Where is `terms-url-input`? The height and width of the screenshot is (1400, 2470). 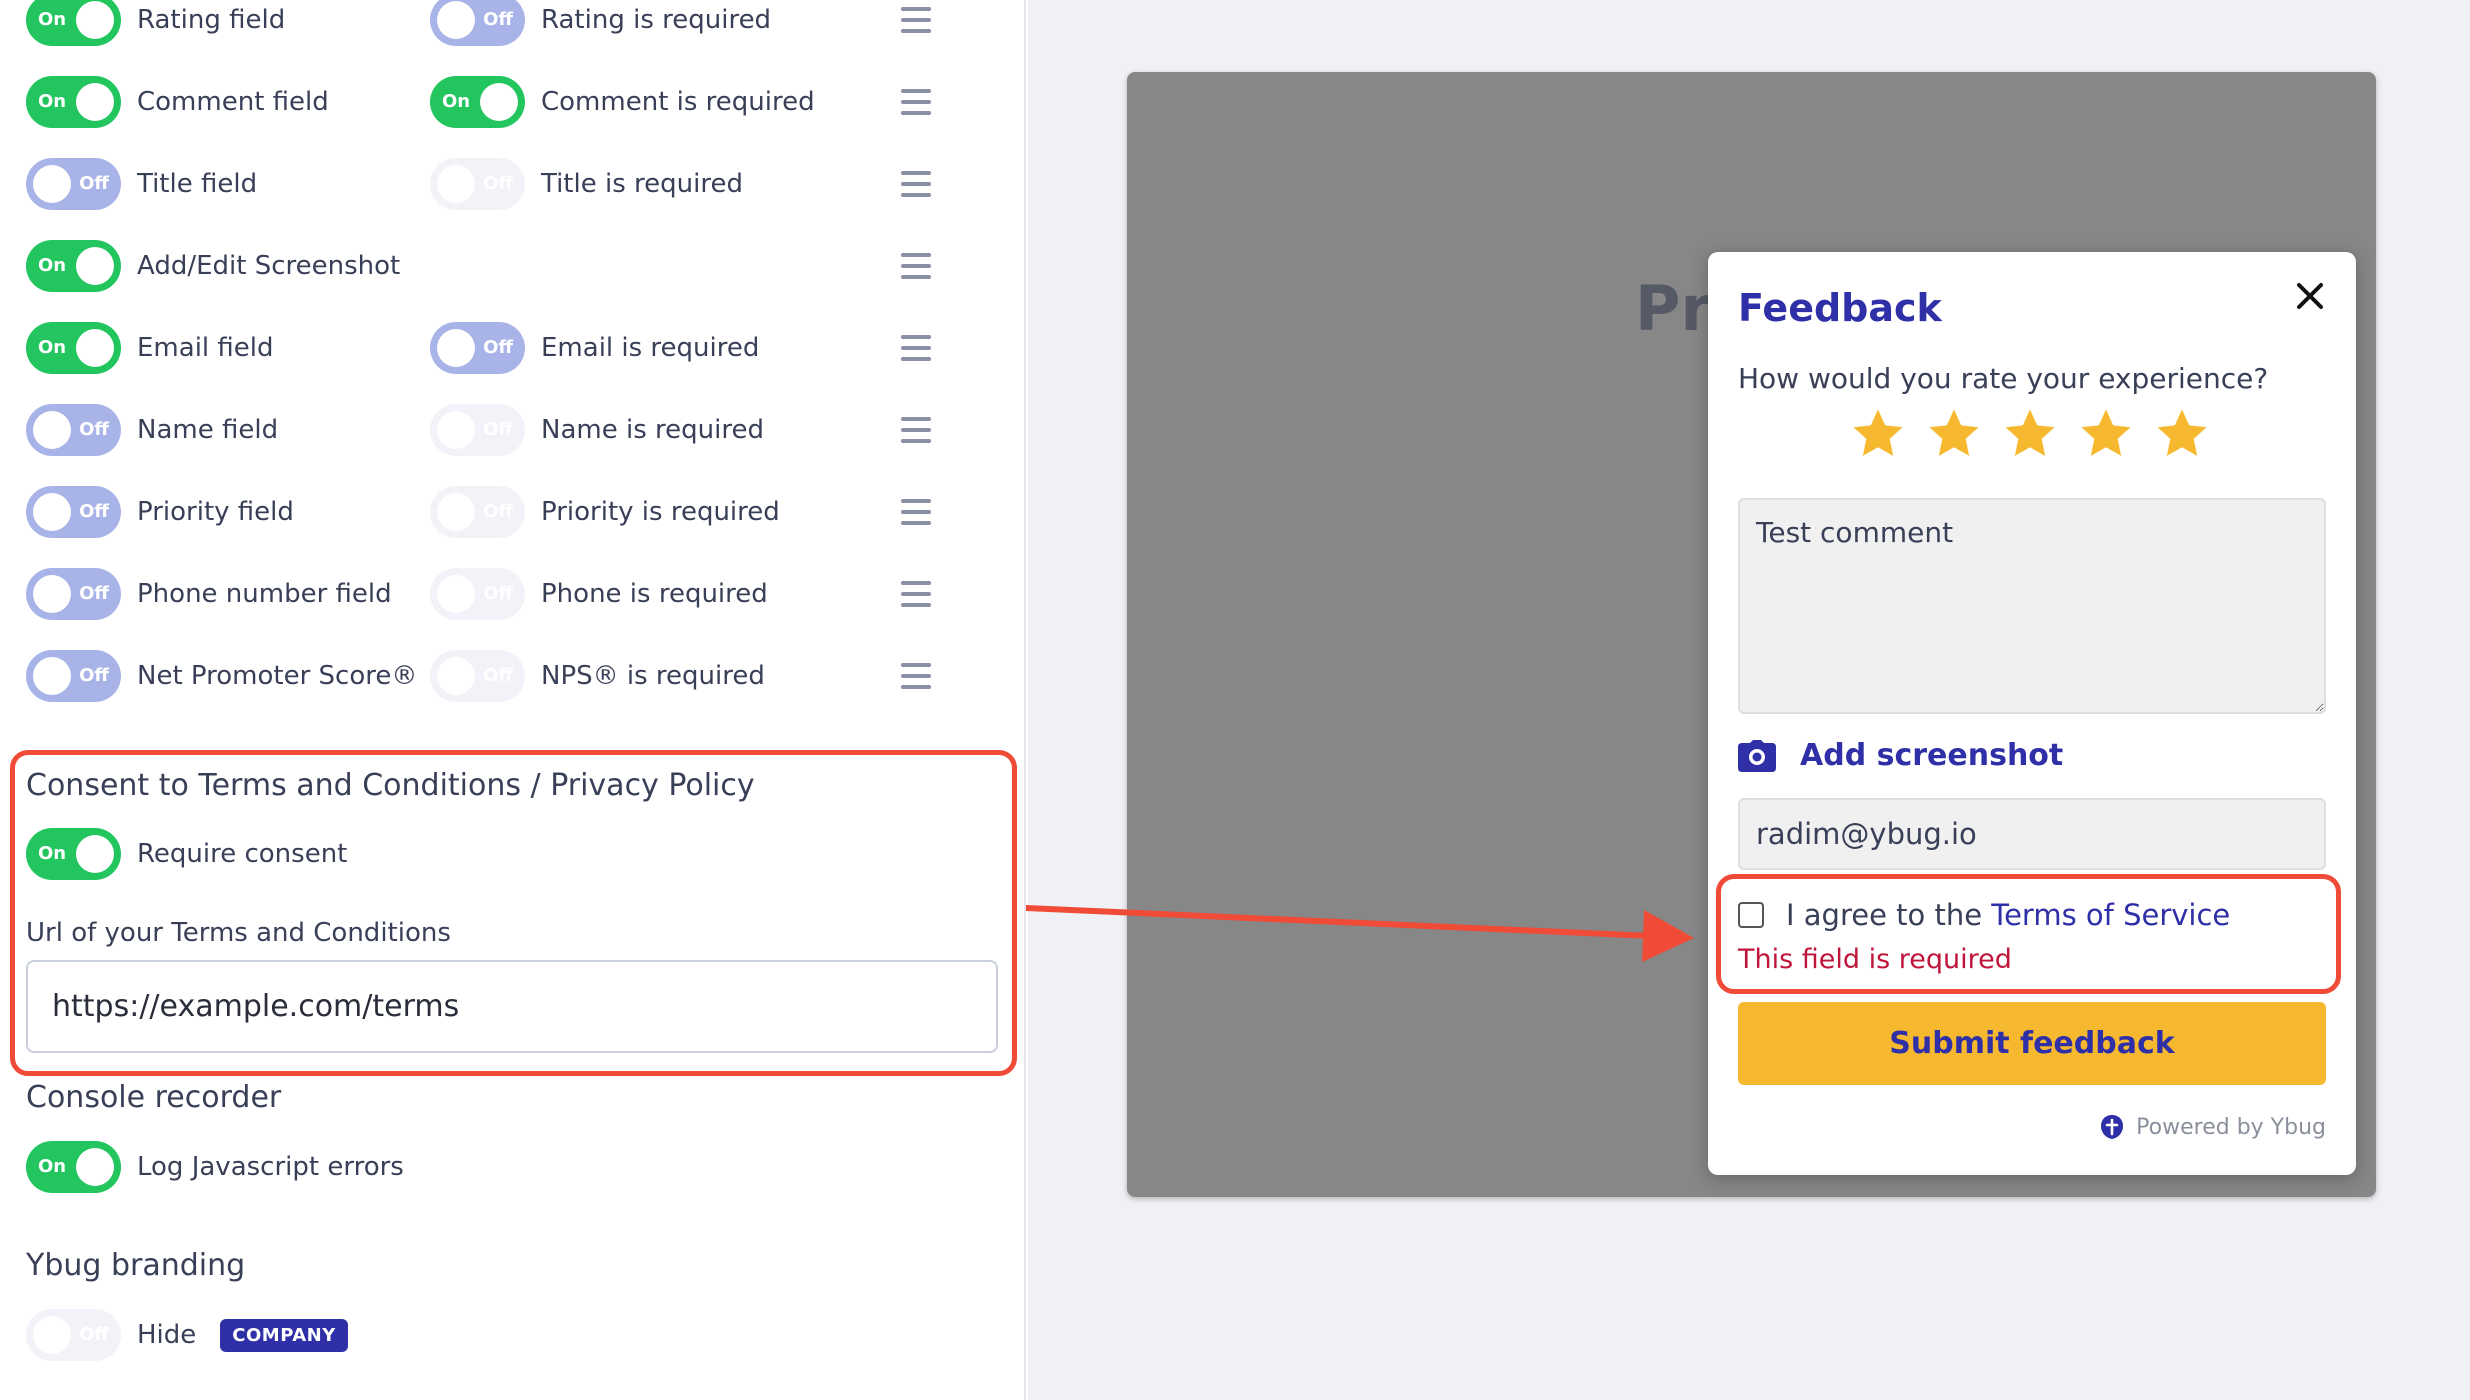
terms-url-input is located at coordinates (512, 1006).